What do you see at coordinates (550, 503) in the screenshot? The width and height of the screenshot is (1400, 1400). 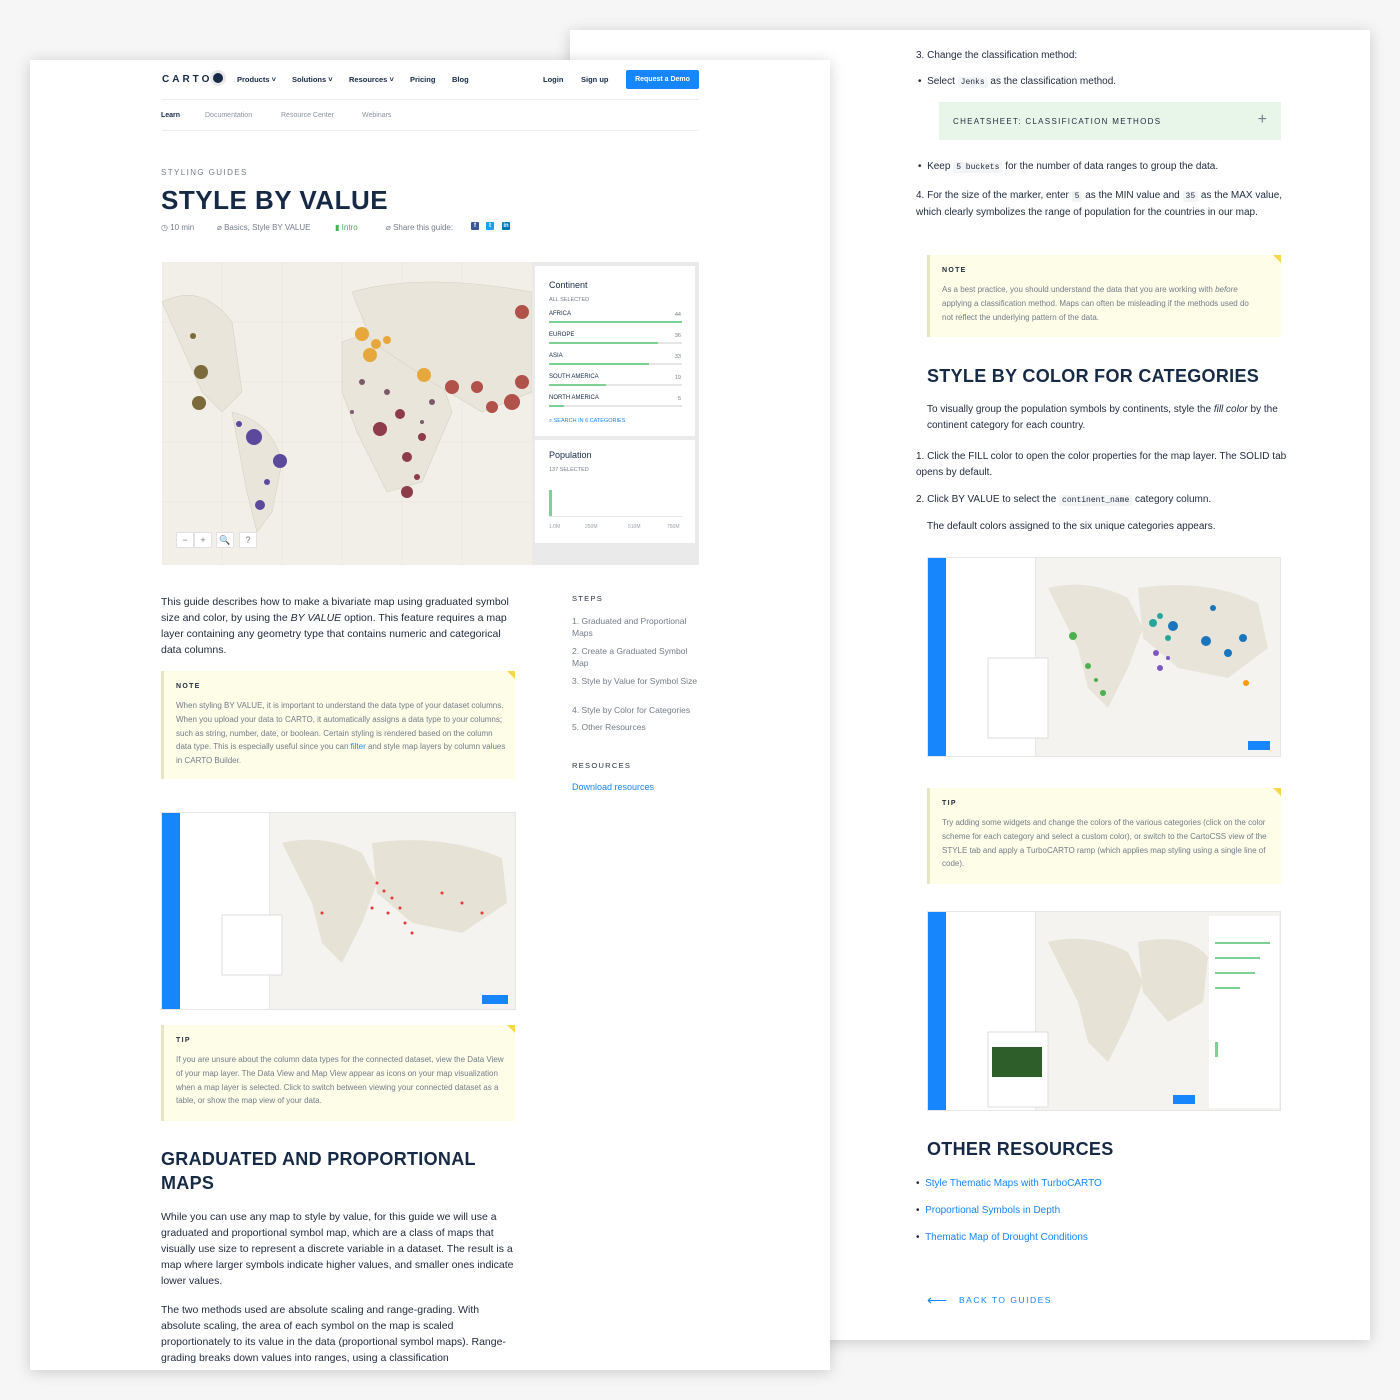 I see `histogram-bar` at bounding box center [550, 503].